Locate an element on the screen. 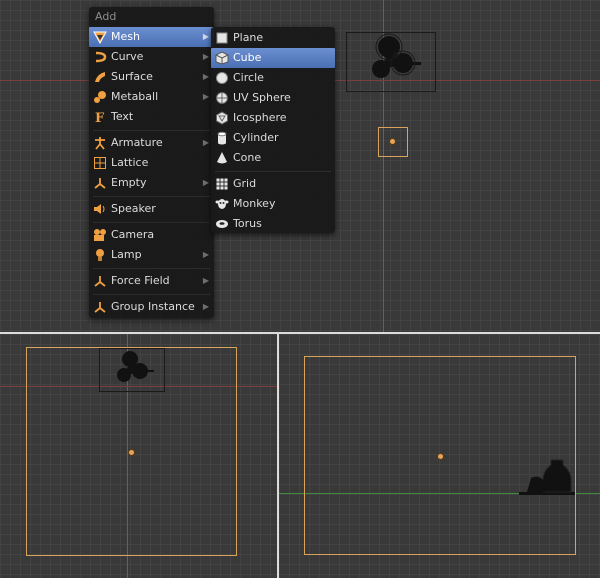 This screenshot has height=578, width=600. cube-icon is located at coordinates (222, 58).